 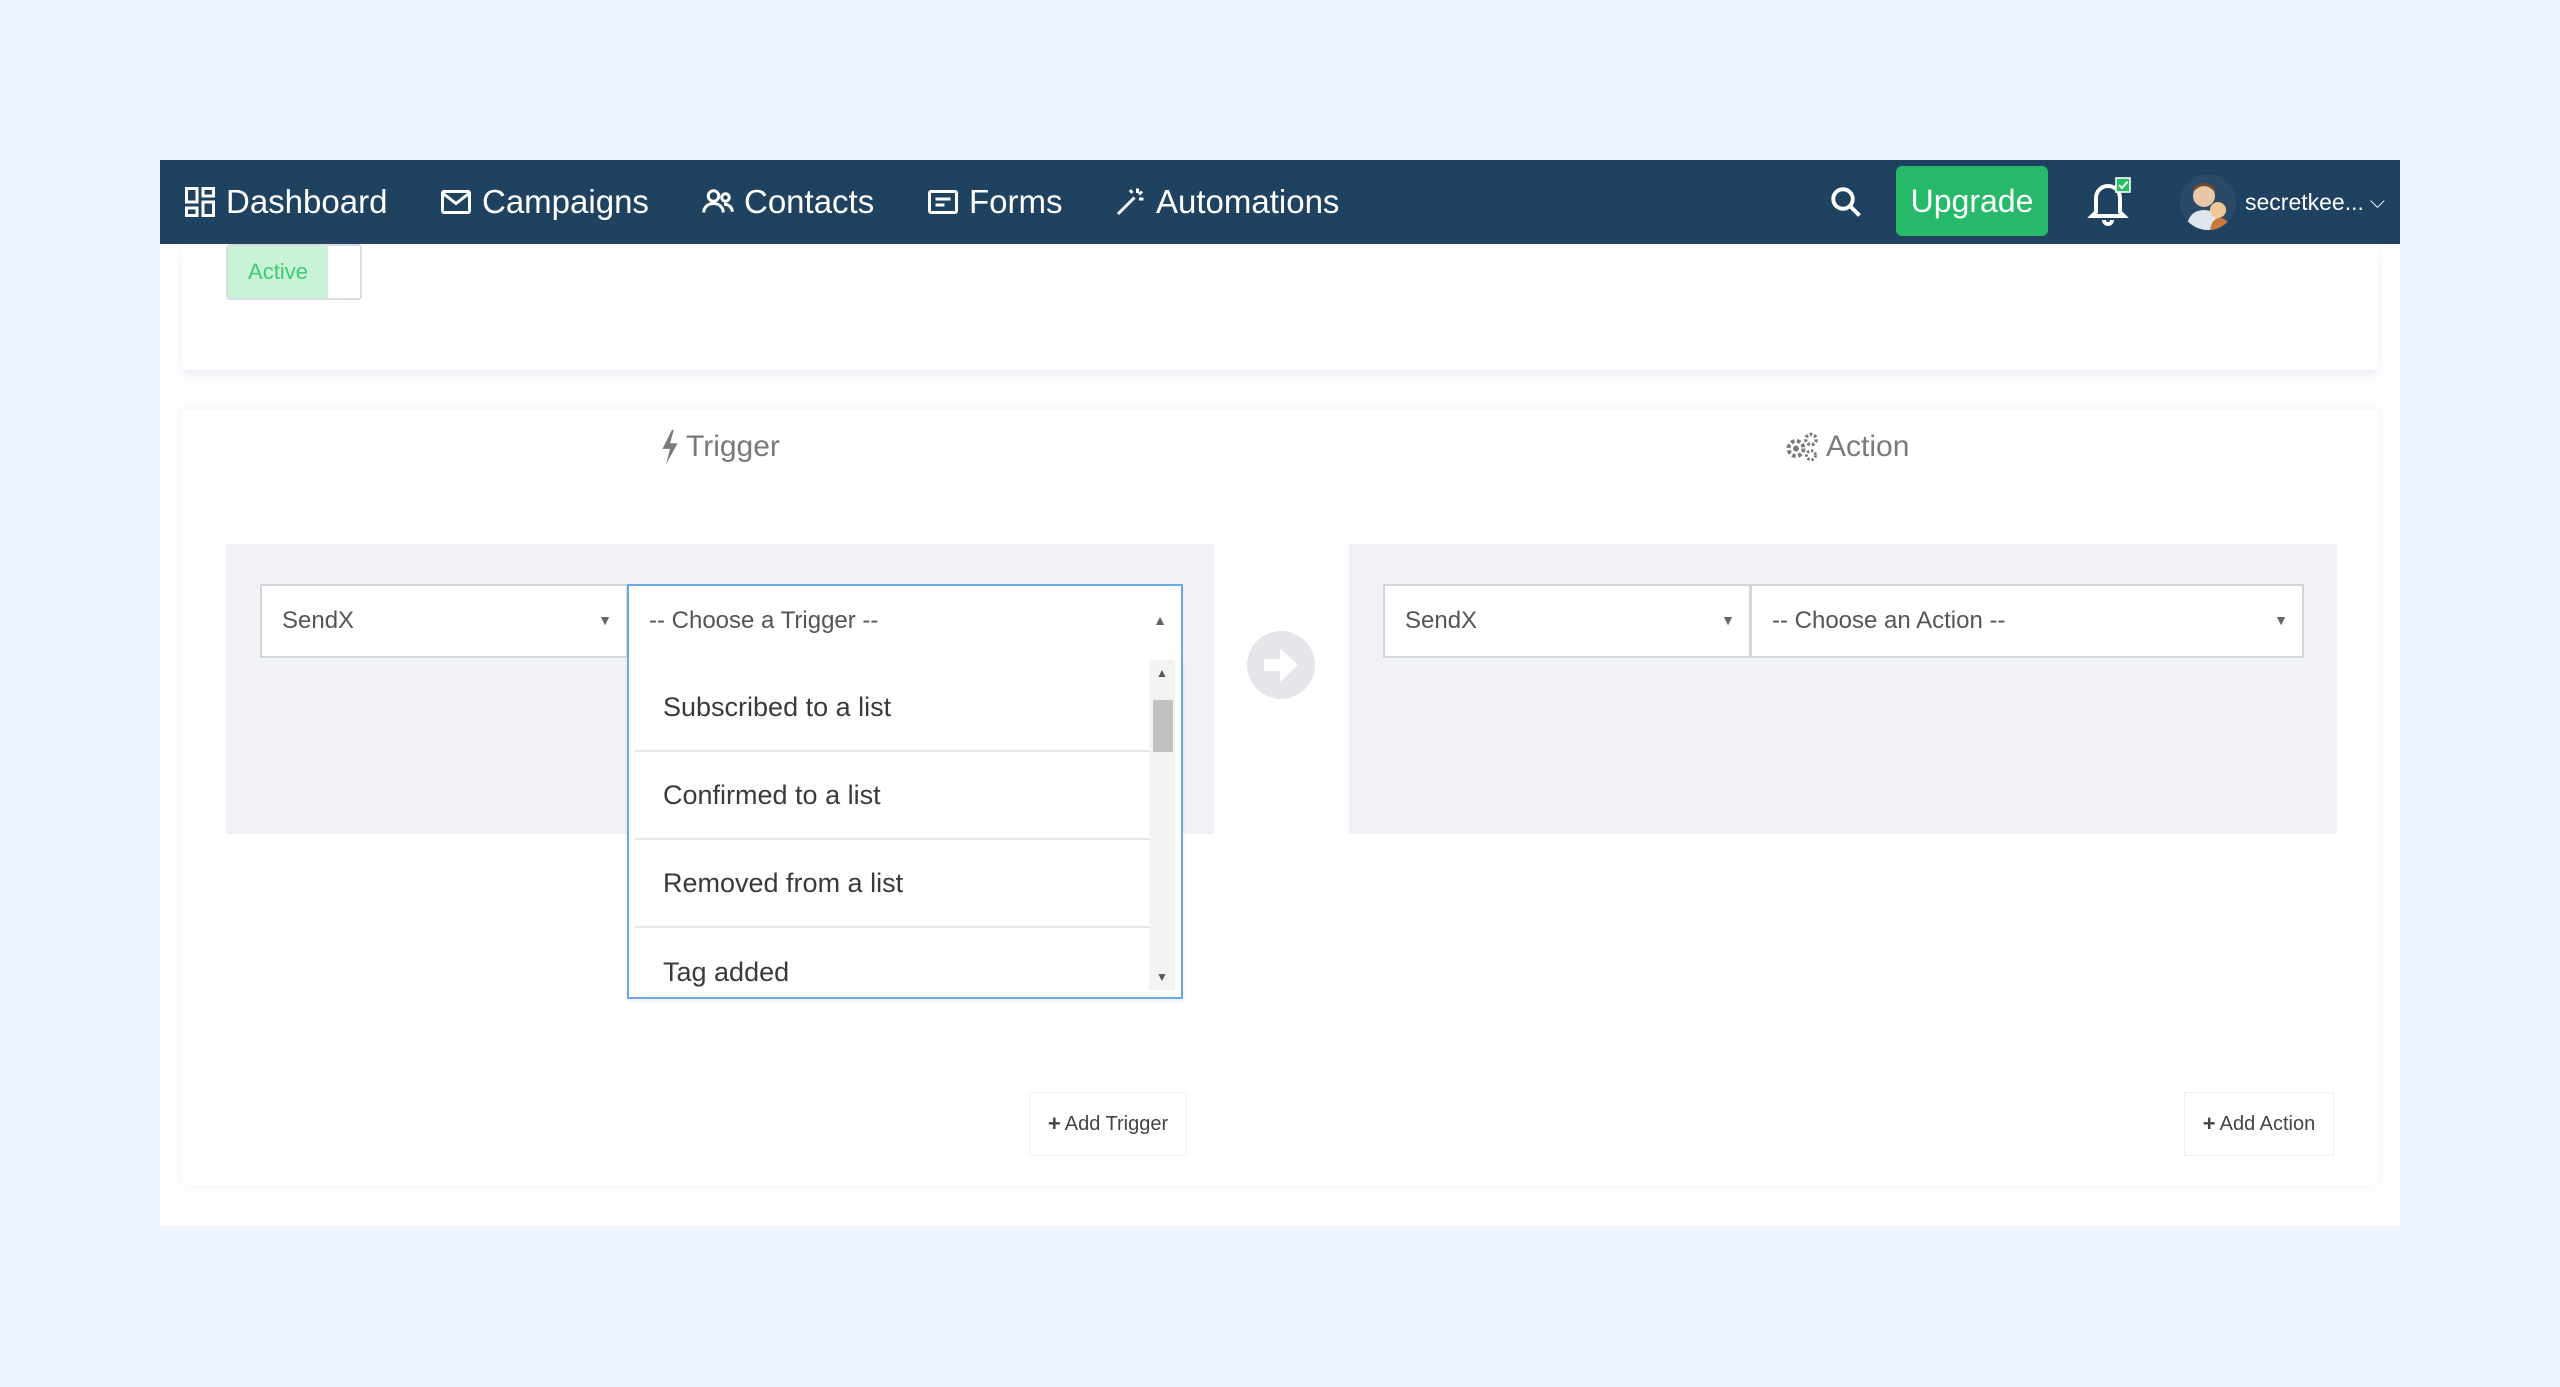 What do you see at coordinates (1160, 620) in the screenshot?
I see `caret-up-icon: ▲` at bounding box center [1160, 620].